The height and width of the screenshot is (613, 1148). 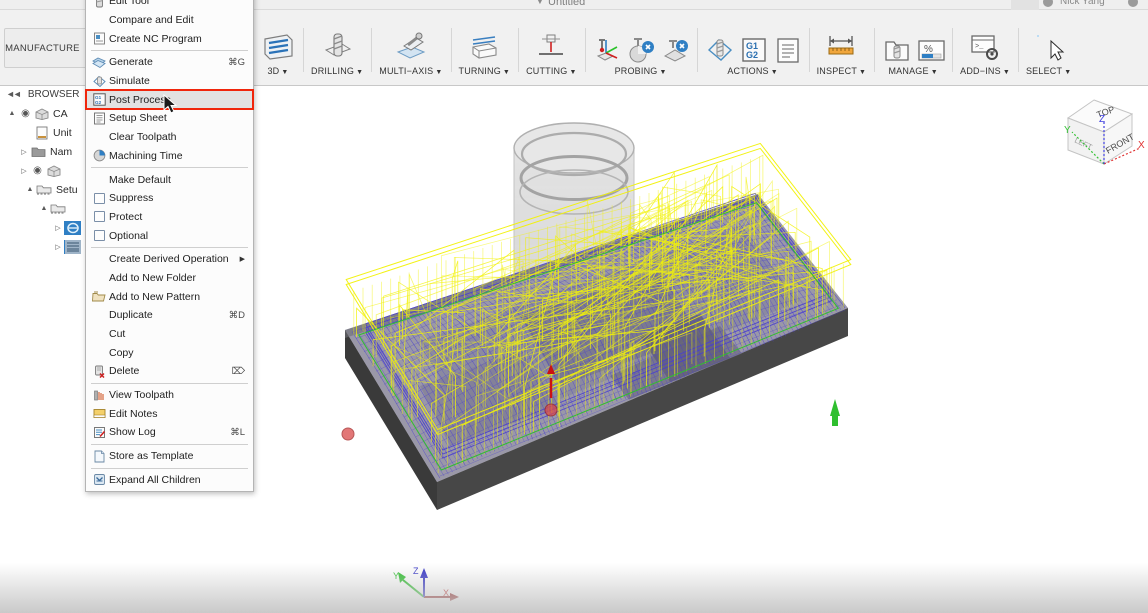 I want to click on menu-item-store-as-template: Store as Template, so click(x=169, y=456).